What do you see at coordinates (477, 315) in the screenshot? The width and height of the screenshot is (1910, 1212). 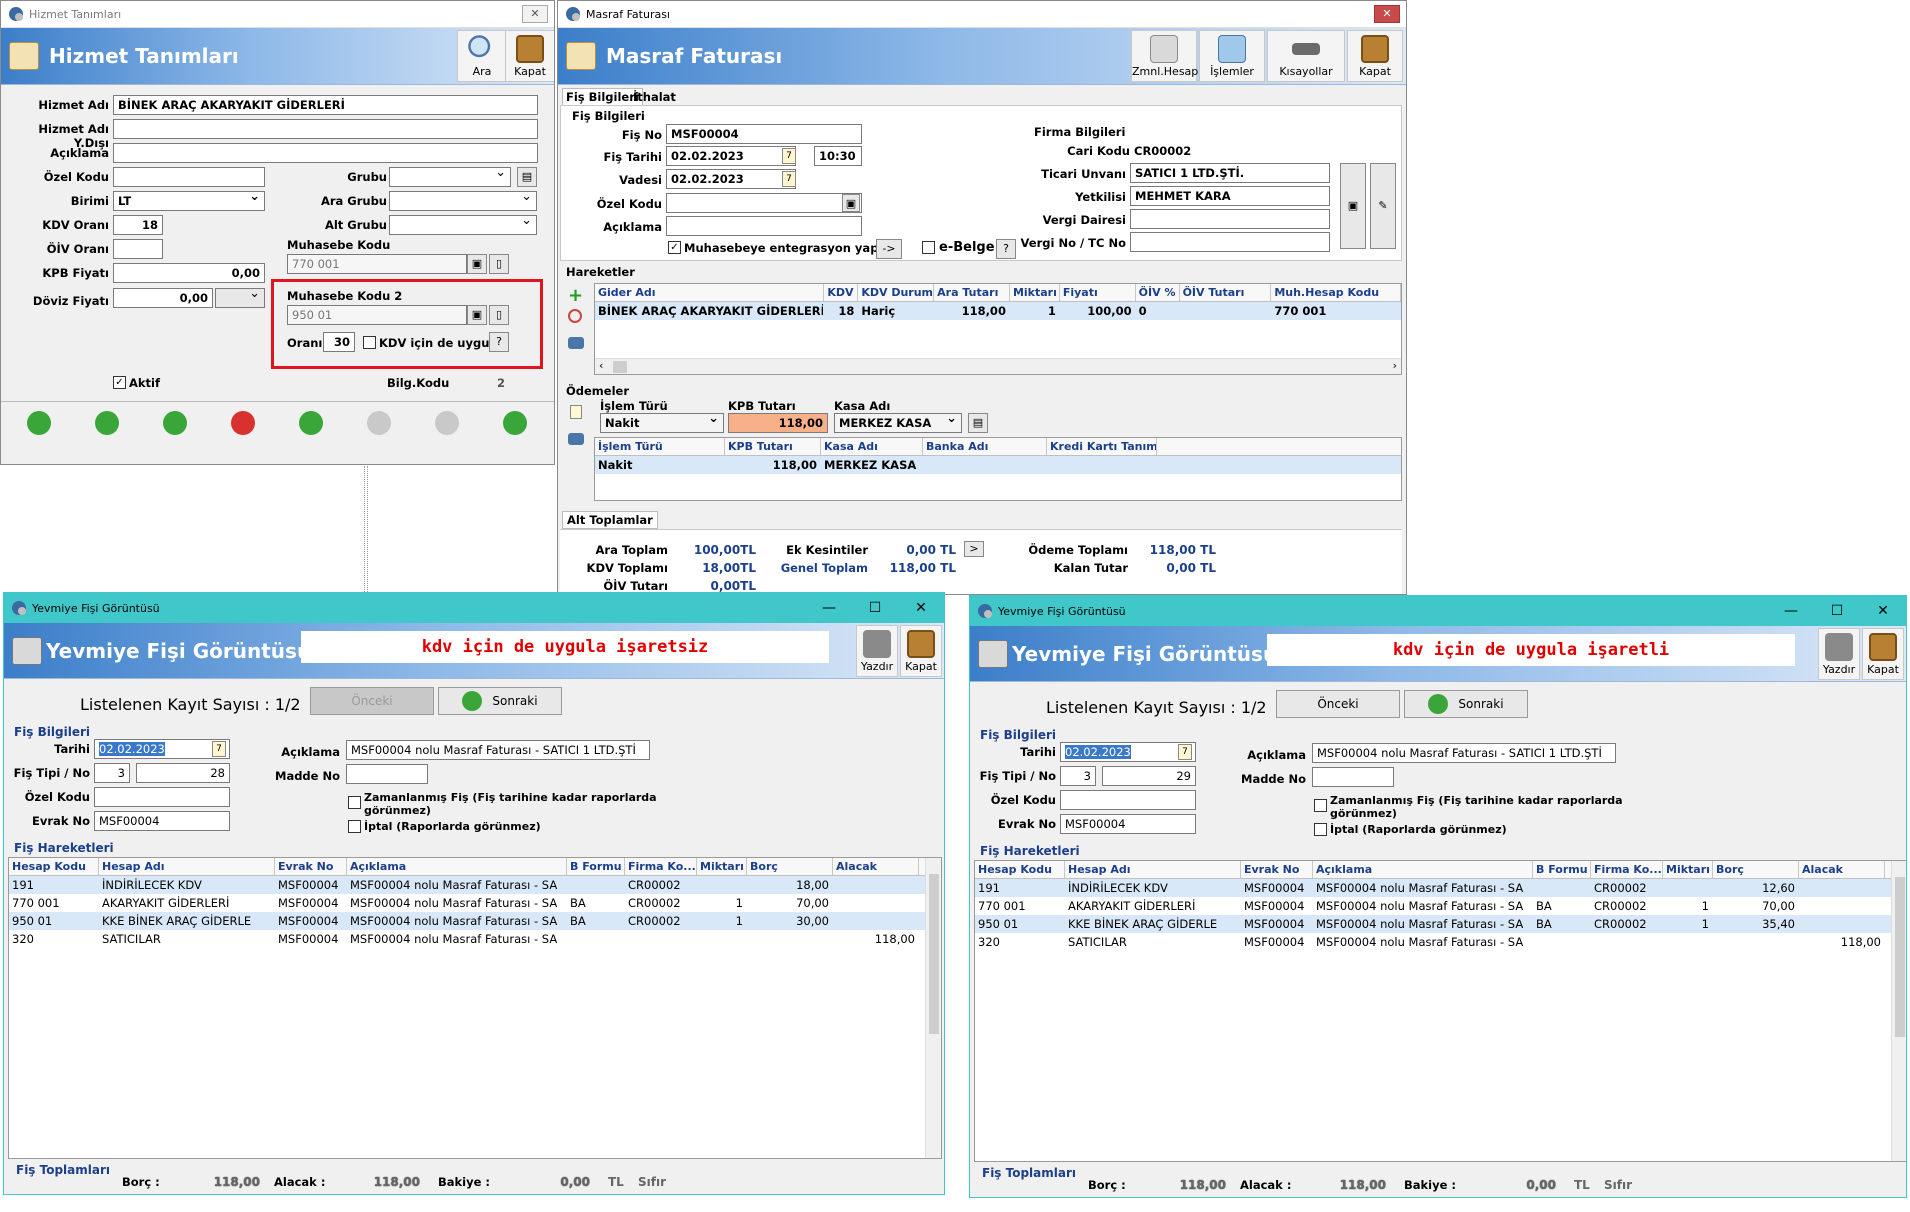 I see `muhasebe2-lookup-icon: ▣` at bounding box center [477, 315].